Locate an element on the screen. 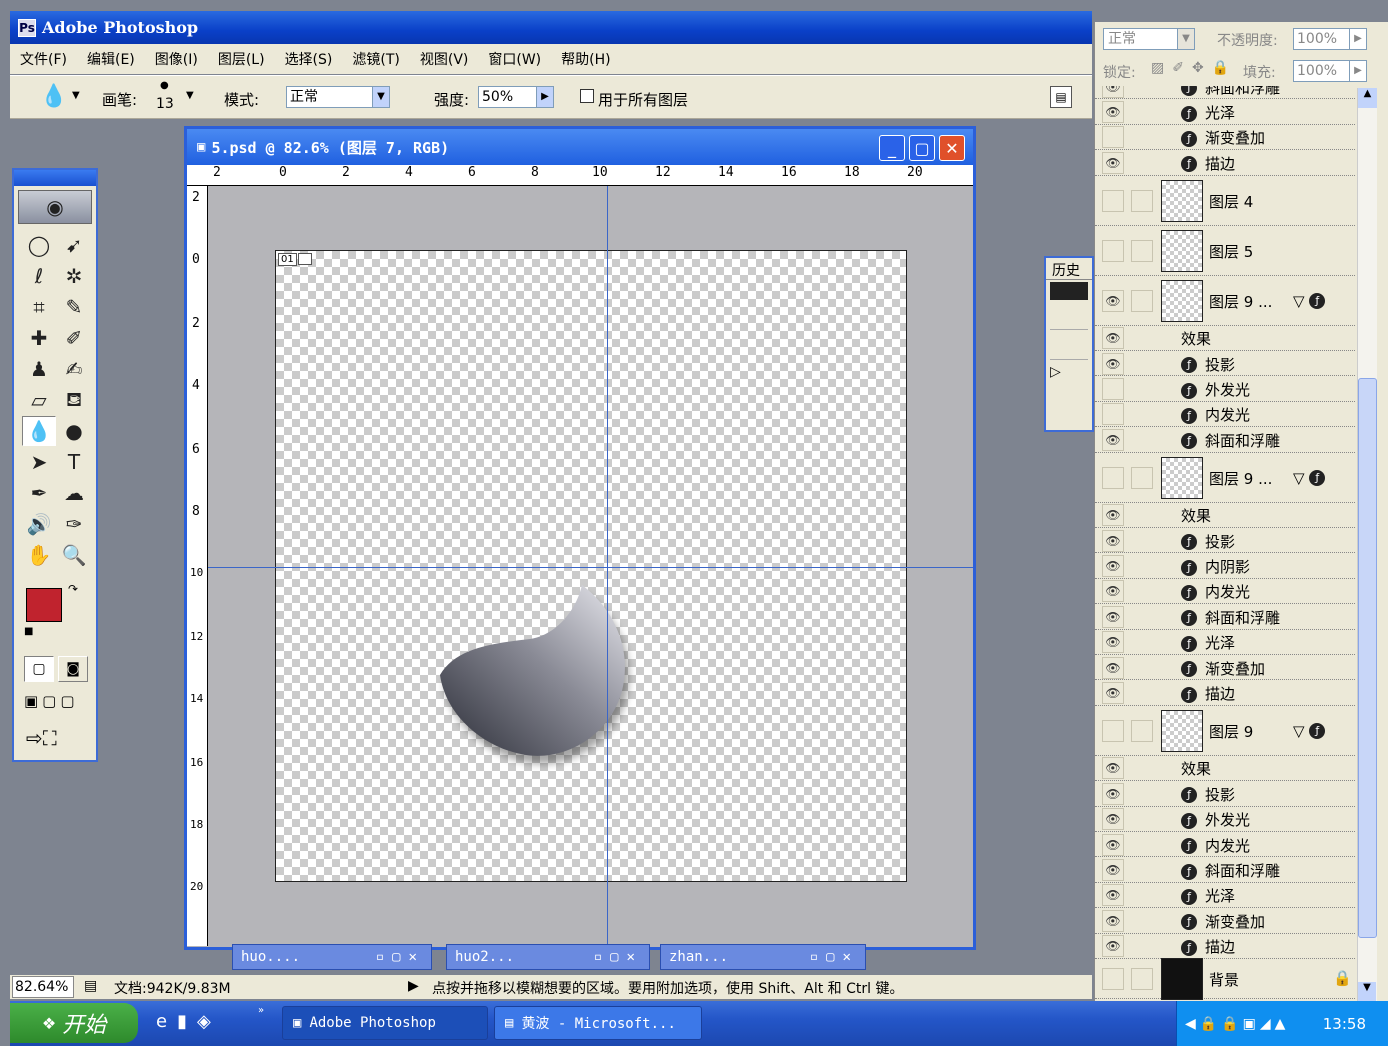 The width and height of the screenshot is (1388, 1046). vertical-ruler: 2 0 2 4 6 8 10 12 14 16 18 20 is located at coordinates (197, 566).